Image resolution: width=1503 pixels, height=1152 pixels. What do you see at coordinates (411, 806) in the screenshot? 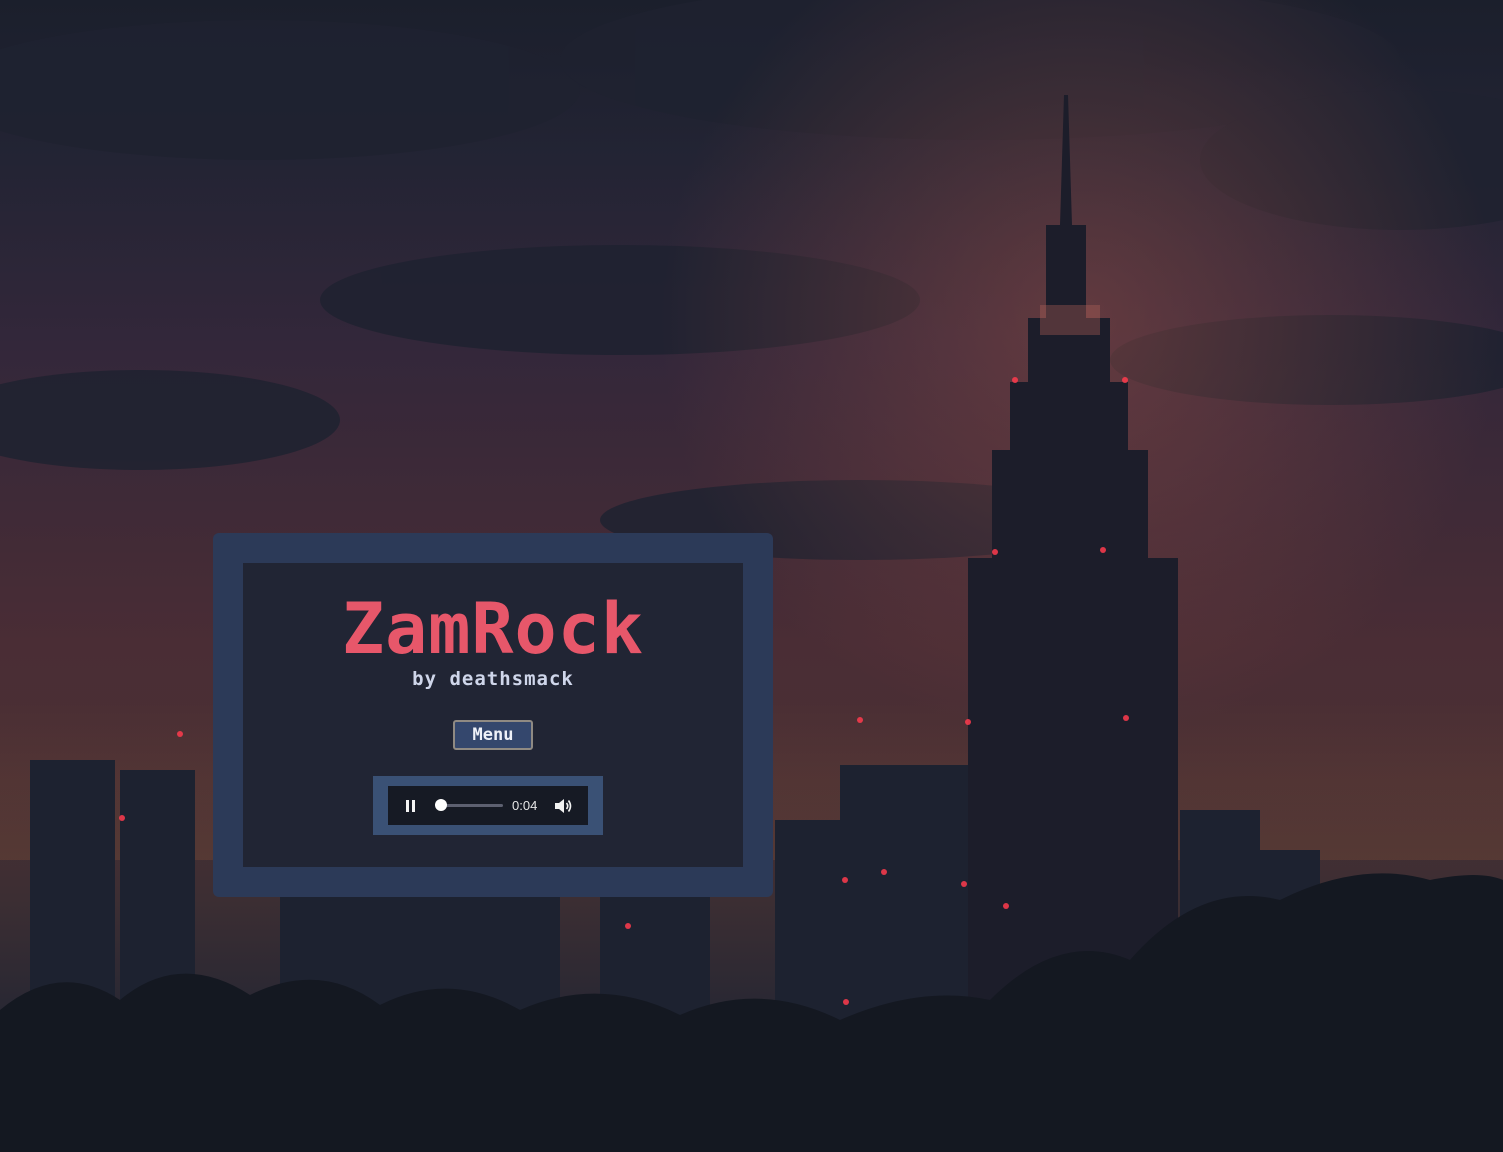
I see `pause-button` at bounding box center [411, 806].